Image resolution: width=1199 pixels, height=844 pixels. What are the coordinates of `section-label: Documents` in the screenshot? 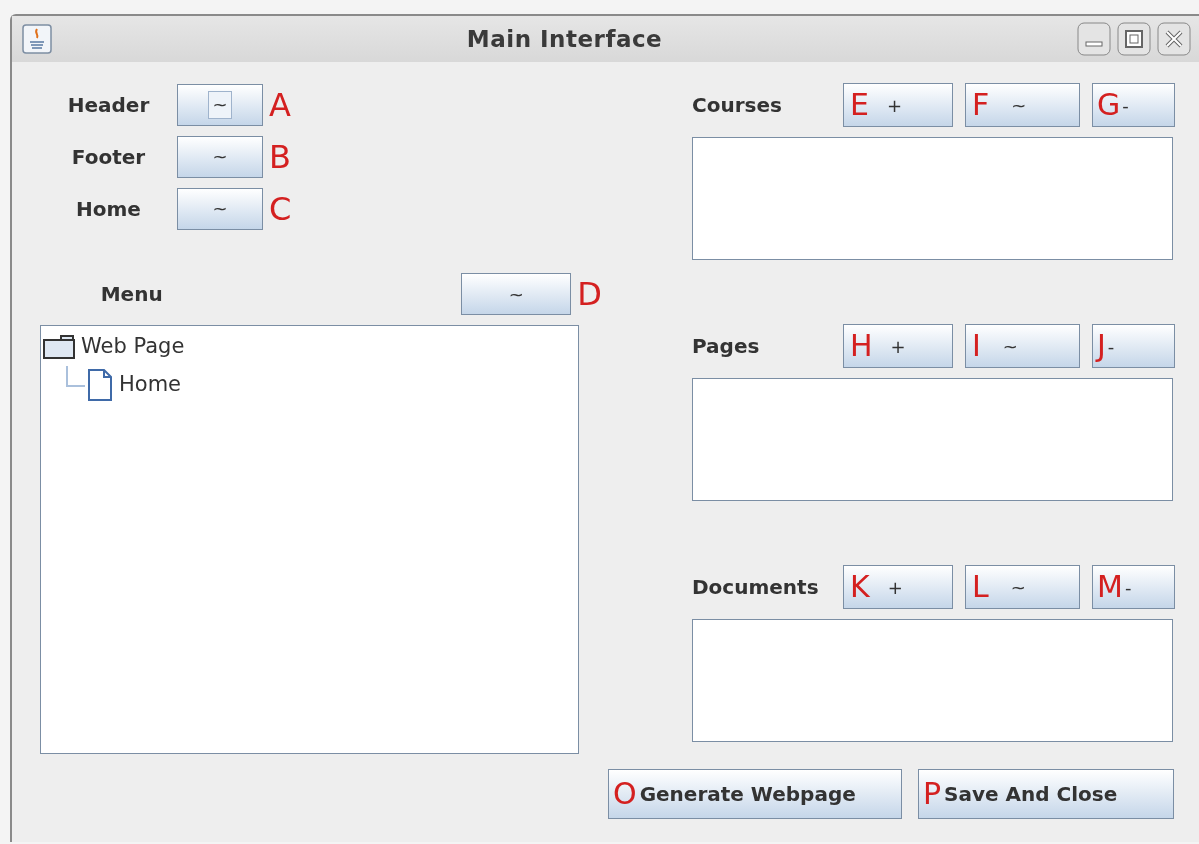 It's located at (756, 587).